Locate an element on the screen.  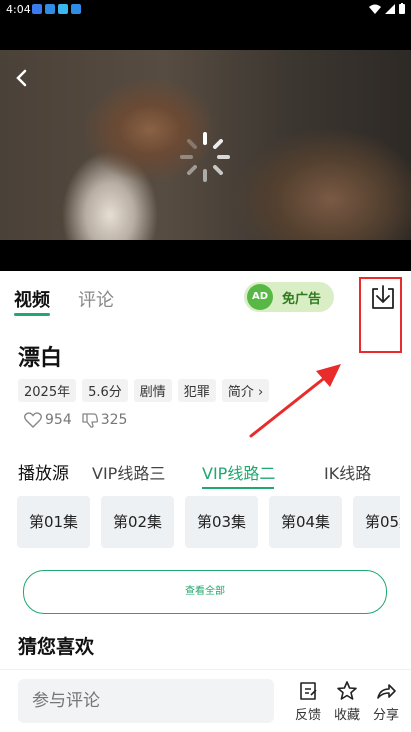
spinner-icon is located at coordinates (205, 157).